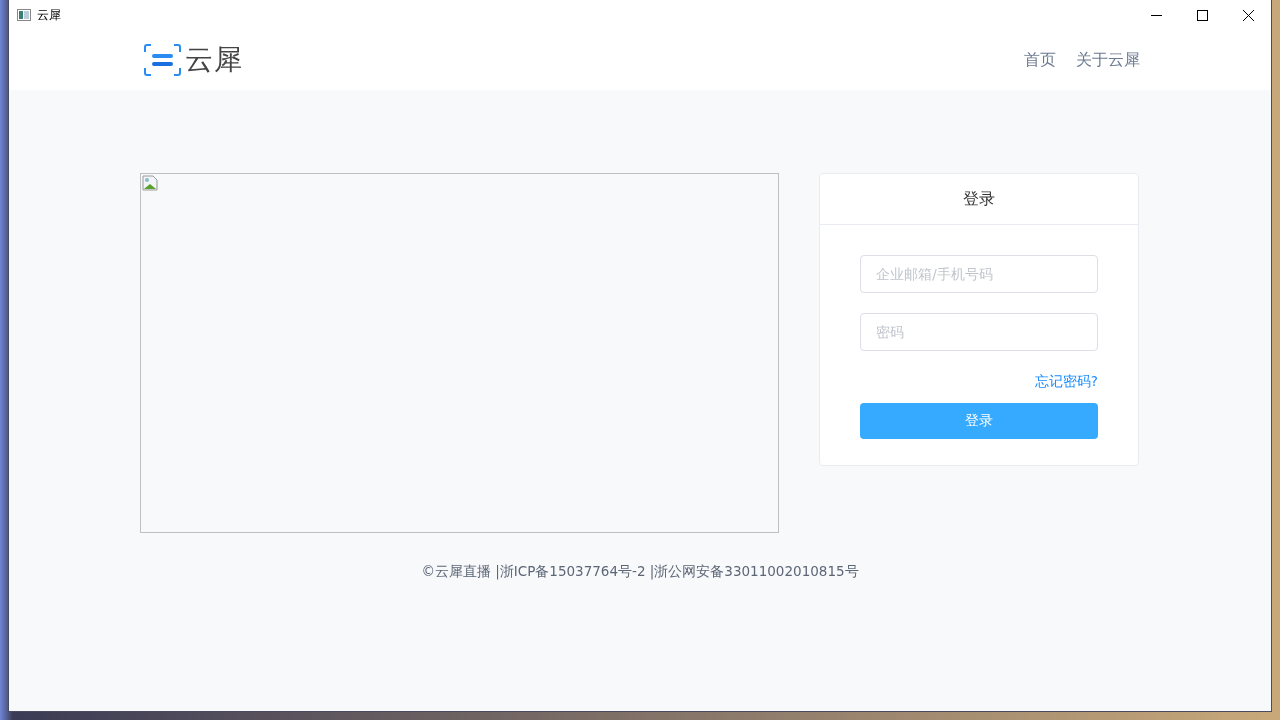 The image size is (1280, 720). Describe the element at coordinates (640, 571) in the screenshot. I see `footer-text: ©云犀直播 |浙ICP备15037764号-2 |浙公网安备33011002010815号` at that location.